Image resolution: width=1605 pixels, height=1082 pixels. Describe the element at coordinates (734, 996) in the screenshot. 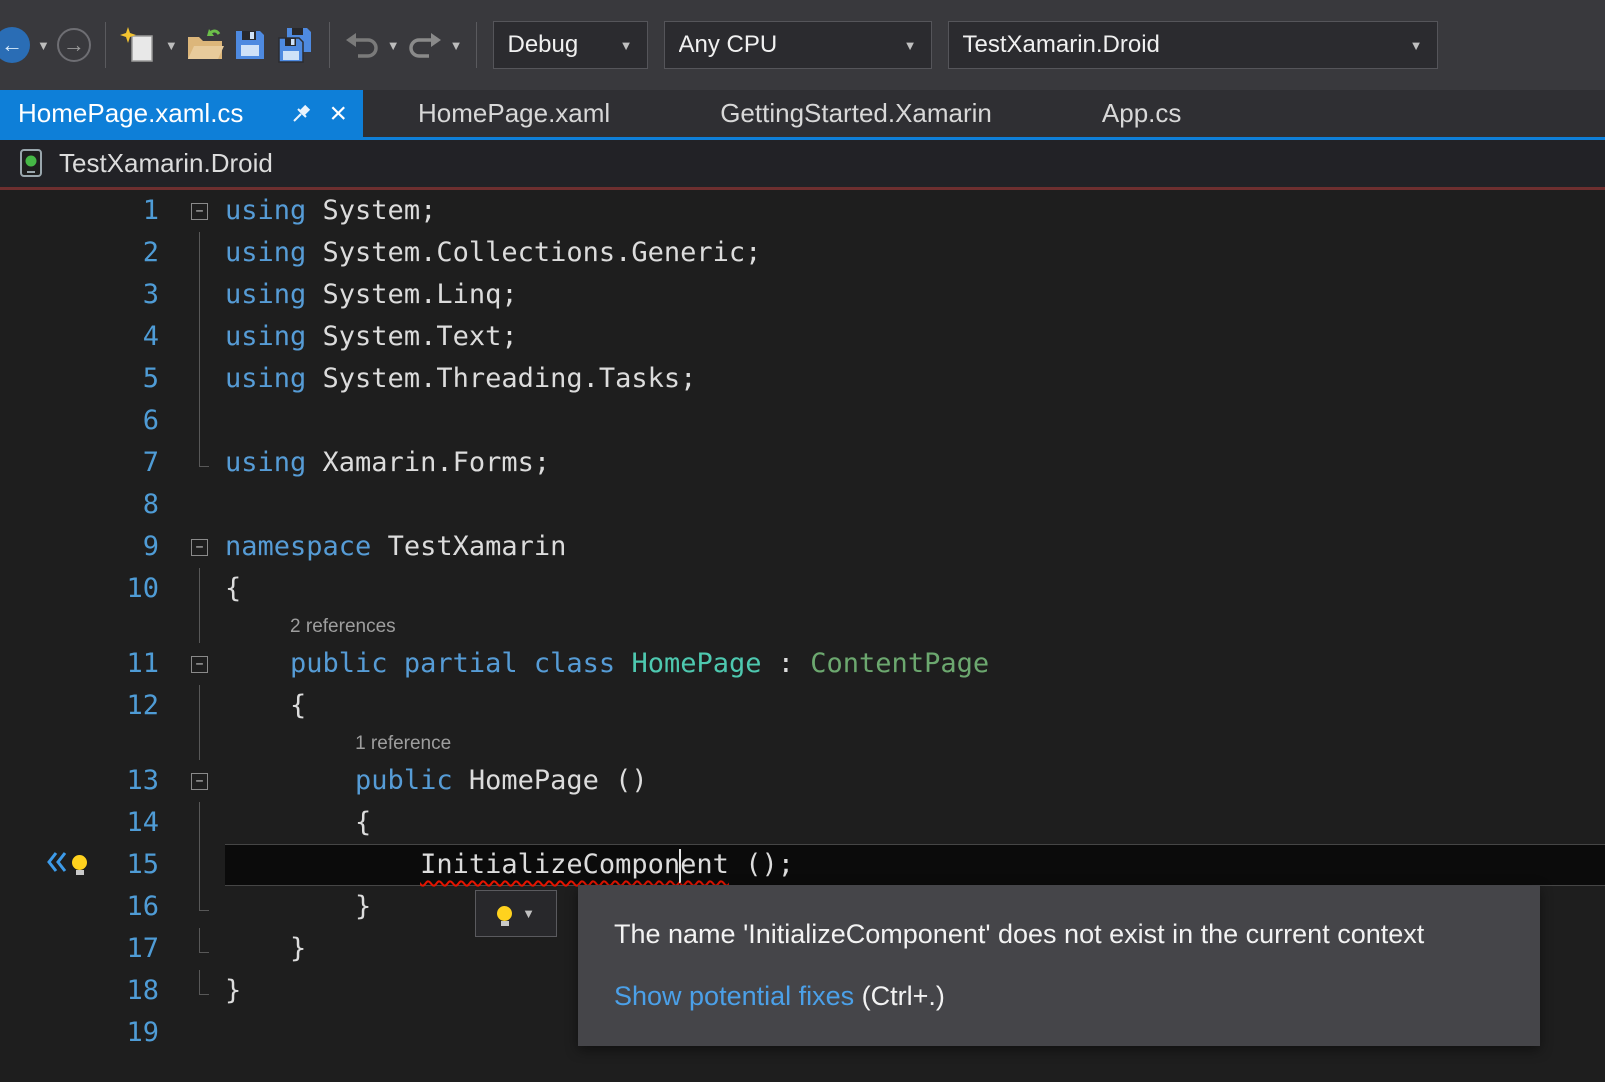

I see `show-potential-fixes-link: Show potential fixes` at that location.